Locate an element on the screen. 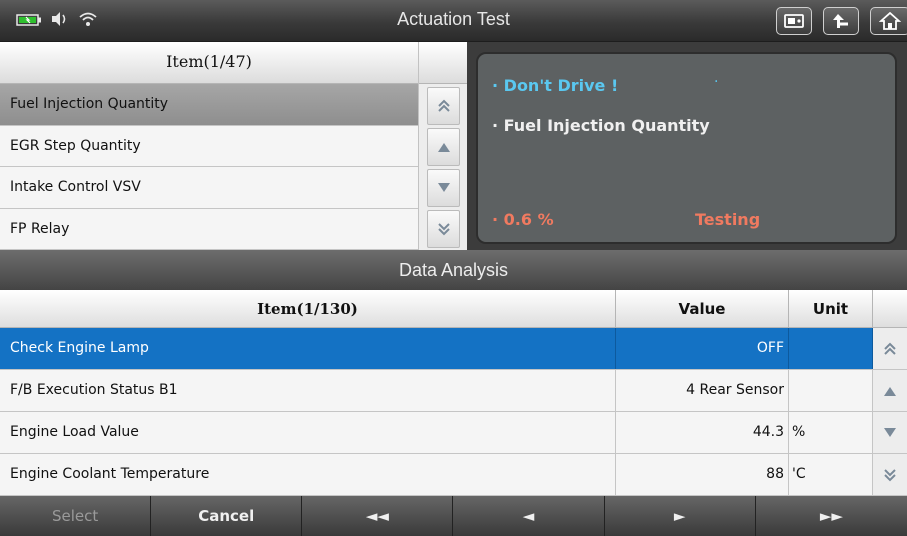 This screenshot has height=536, width=907. back-arrow-icon is located at coordinates (840, 21).